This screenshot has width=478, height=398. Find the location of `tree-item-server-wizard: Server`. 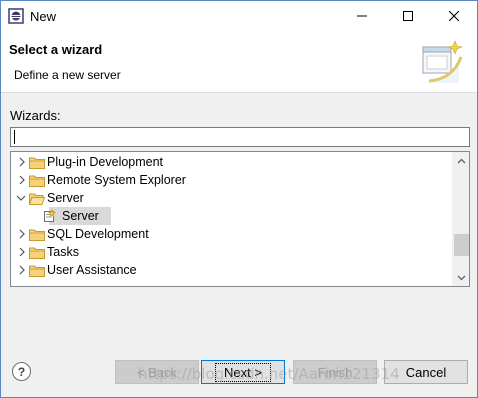

tree-item-server-wizard: Server is located at coordinates (231, 216).